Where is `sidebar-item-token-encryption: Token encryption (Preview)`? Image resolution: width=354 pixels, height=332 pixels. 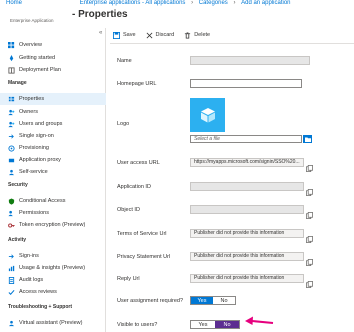 sidebar-item-token-encryption: Token encryption (Preview) is located at coordinates (53, 225).